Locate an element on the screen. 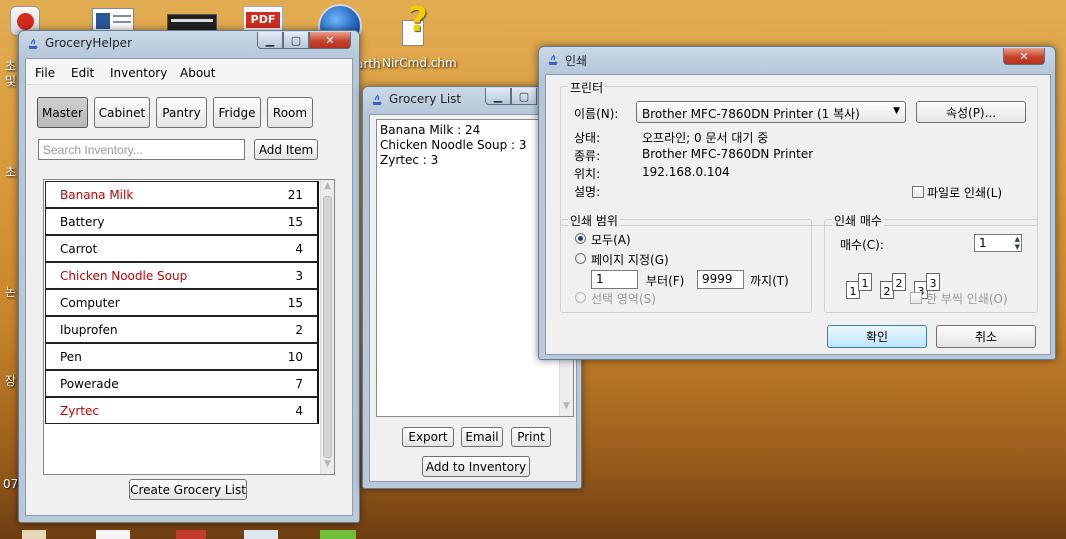 The width and height of the screenshot is (1066, 539). menu-inventory: Inventory is located at coordinates (138, 73).